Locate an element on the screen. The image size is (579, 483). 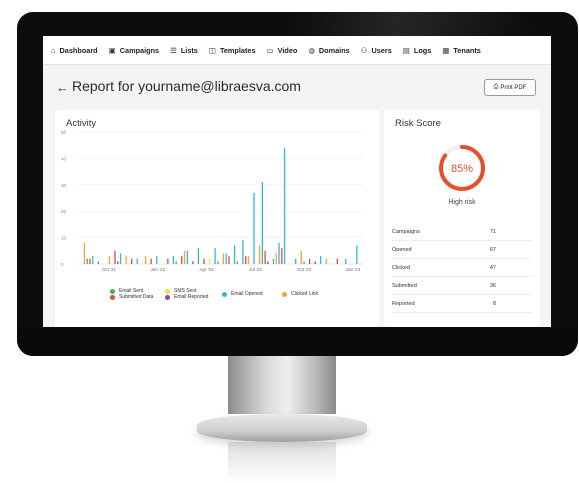
monitor-stand-neck is located at coordinates (282, 385).